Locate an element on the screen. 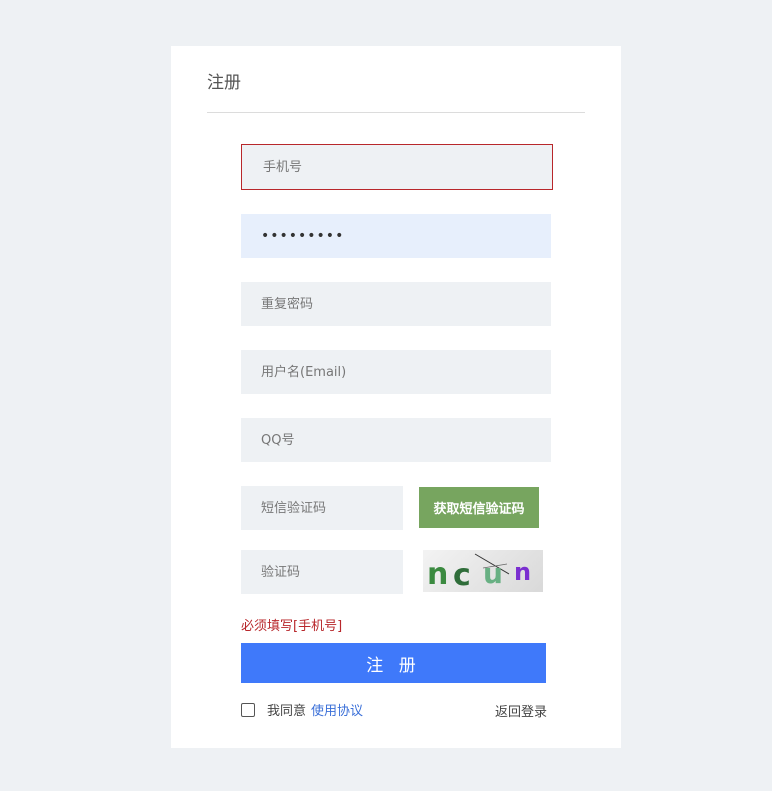 The height and width of the screenshot is (791, 772). error-message: 必须填写[手机号] is located at coordinates (292, 626).